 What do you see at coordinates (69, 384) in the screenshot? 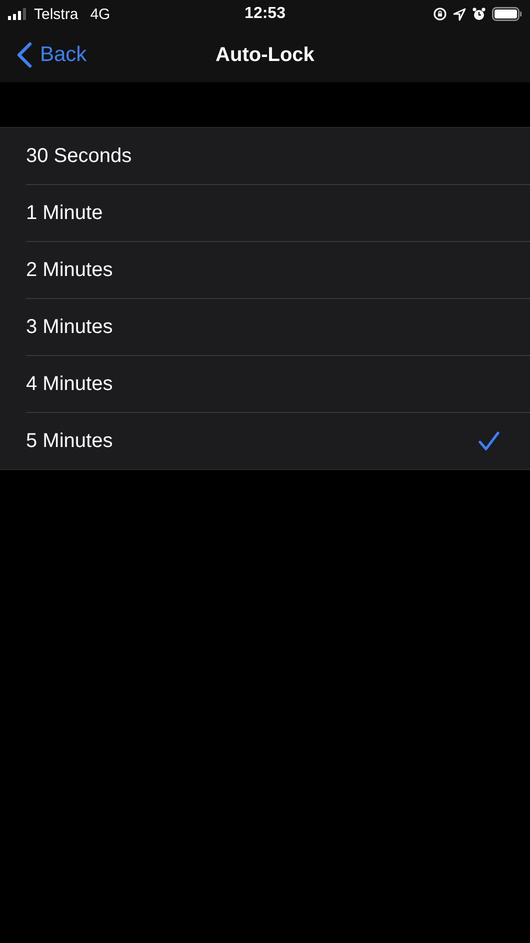
I see `option-label: 4 Minutes` at bounding box center [69, 384].